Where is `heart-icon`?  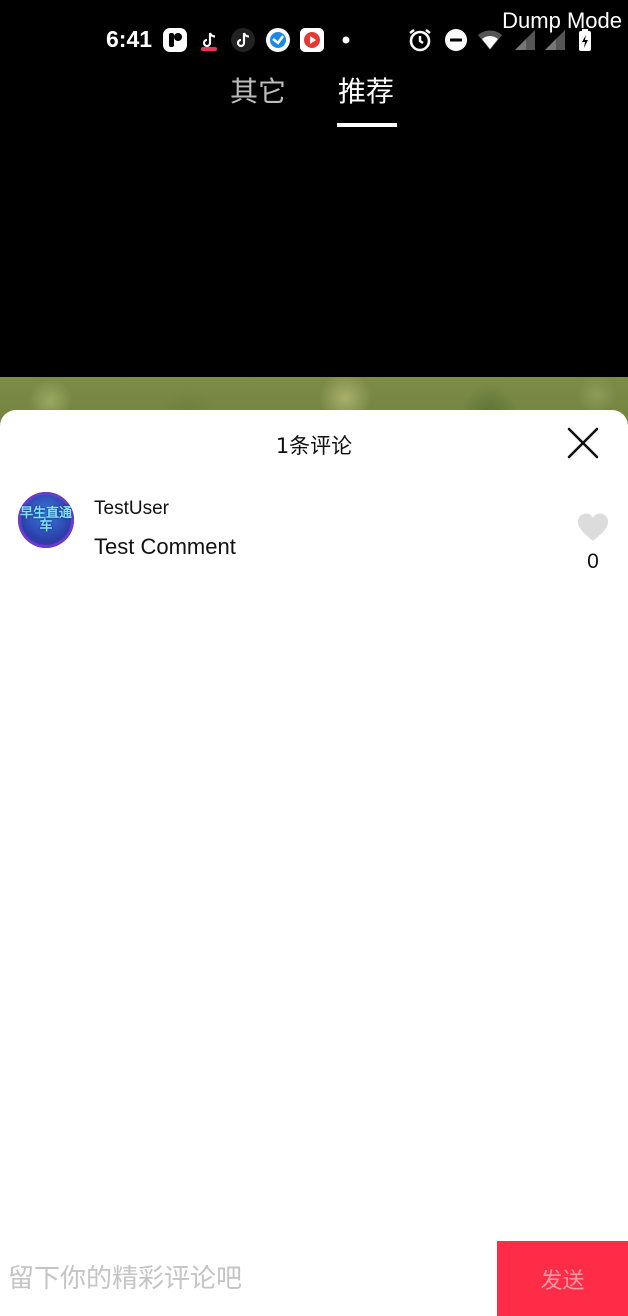
heart-icon is located at coordinates (593, 527).